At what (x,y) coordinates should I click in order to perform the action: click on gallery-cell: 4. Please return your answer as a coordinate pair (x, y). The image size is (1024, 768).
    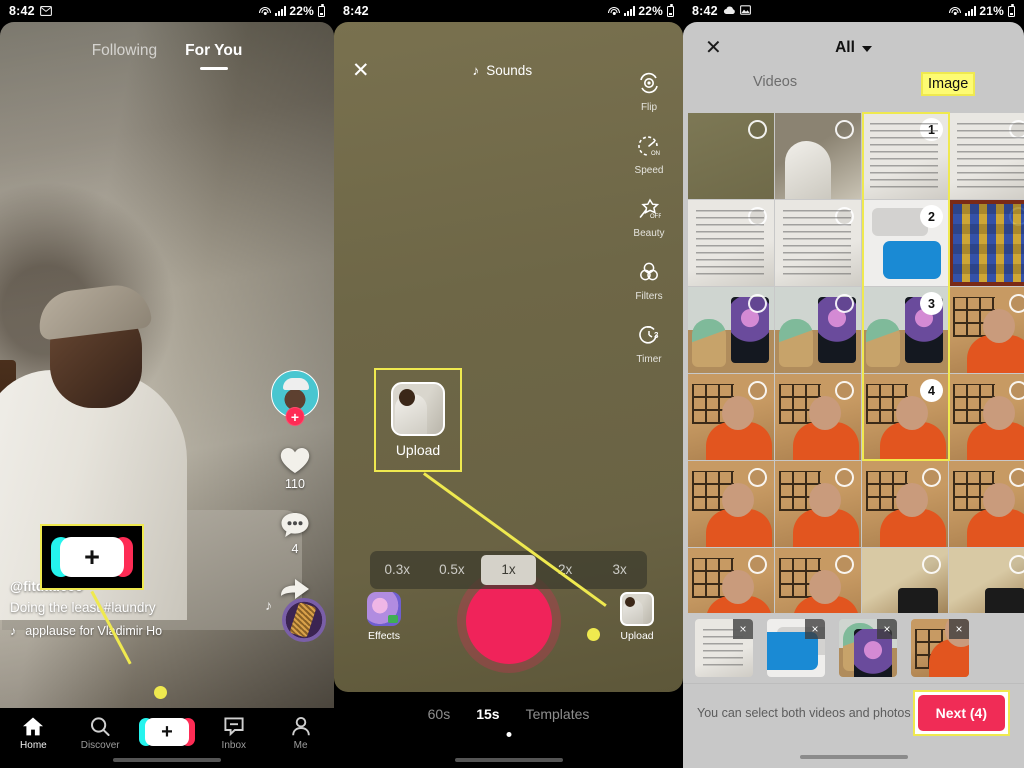
    Looking at the image, I should click on (905, 417).